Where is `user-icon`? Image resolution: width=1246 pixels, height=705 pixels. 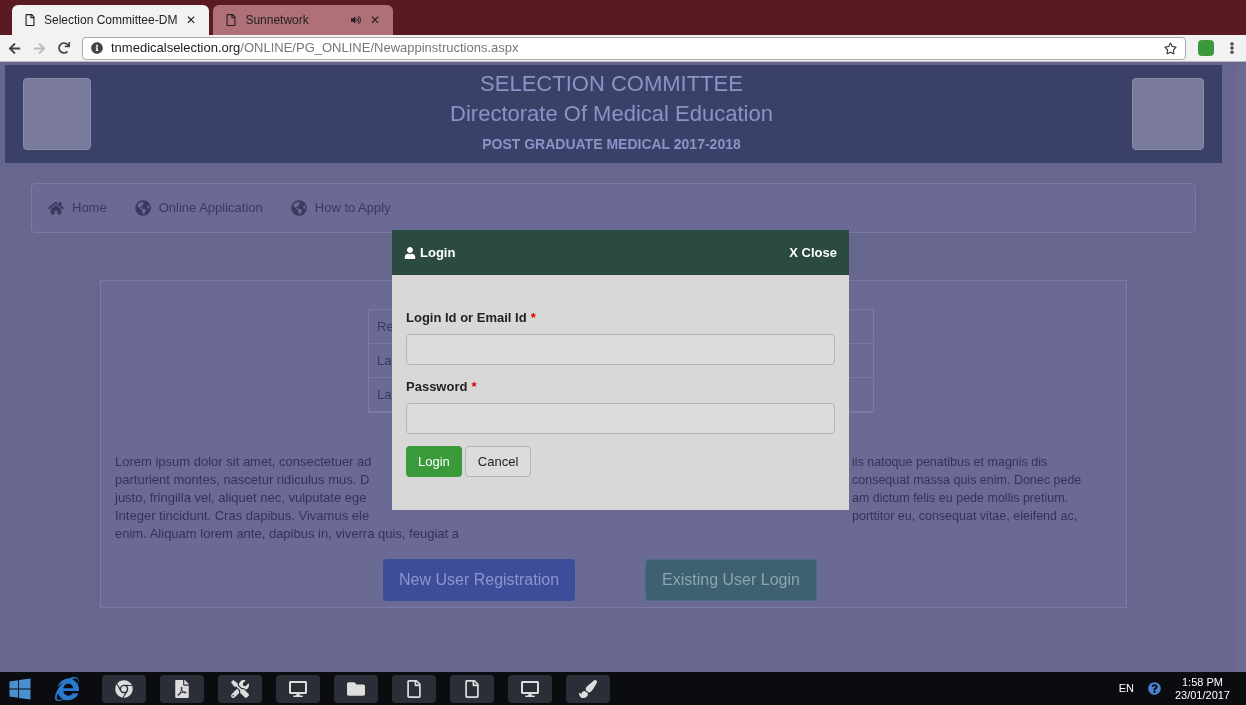
user-icon is located at coordinates (410, 252).